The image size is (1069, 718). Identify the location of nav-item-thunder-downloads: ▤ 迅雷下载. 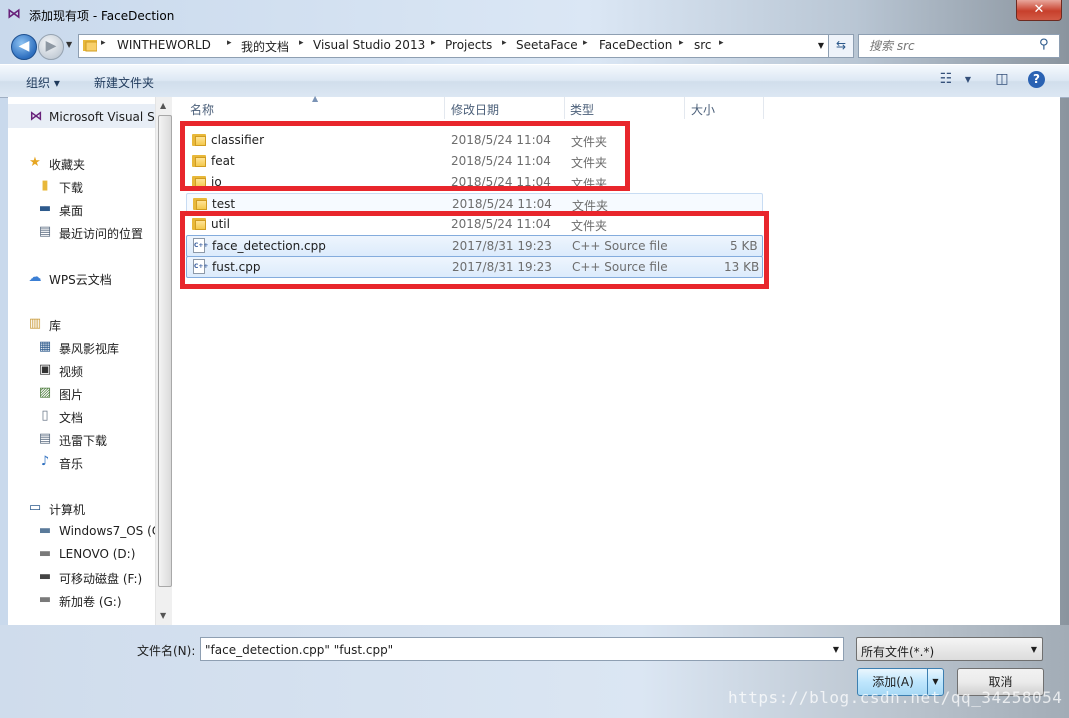
(81, 439).